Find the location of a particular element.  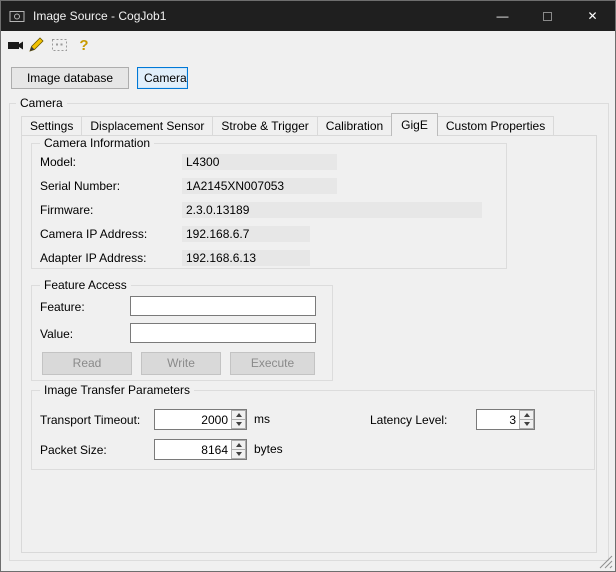

packet-size-value: 8164 is located at coordinates (193, 449).